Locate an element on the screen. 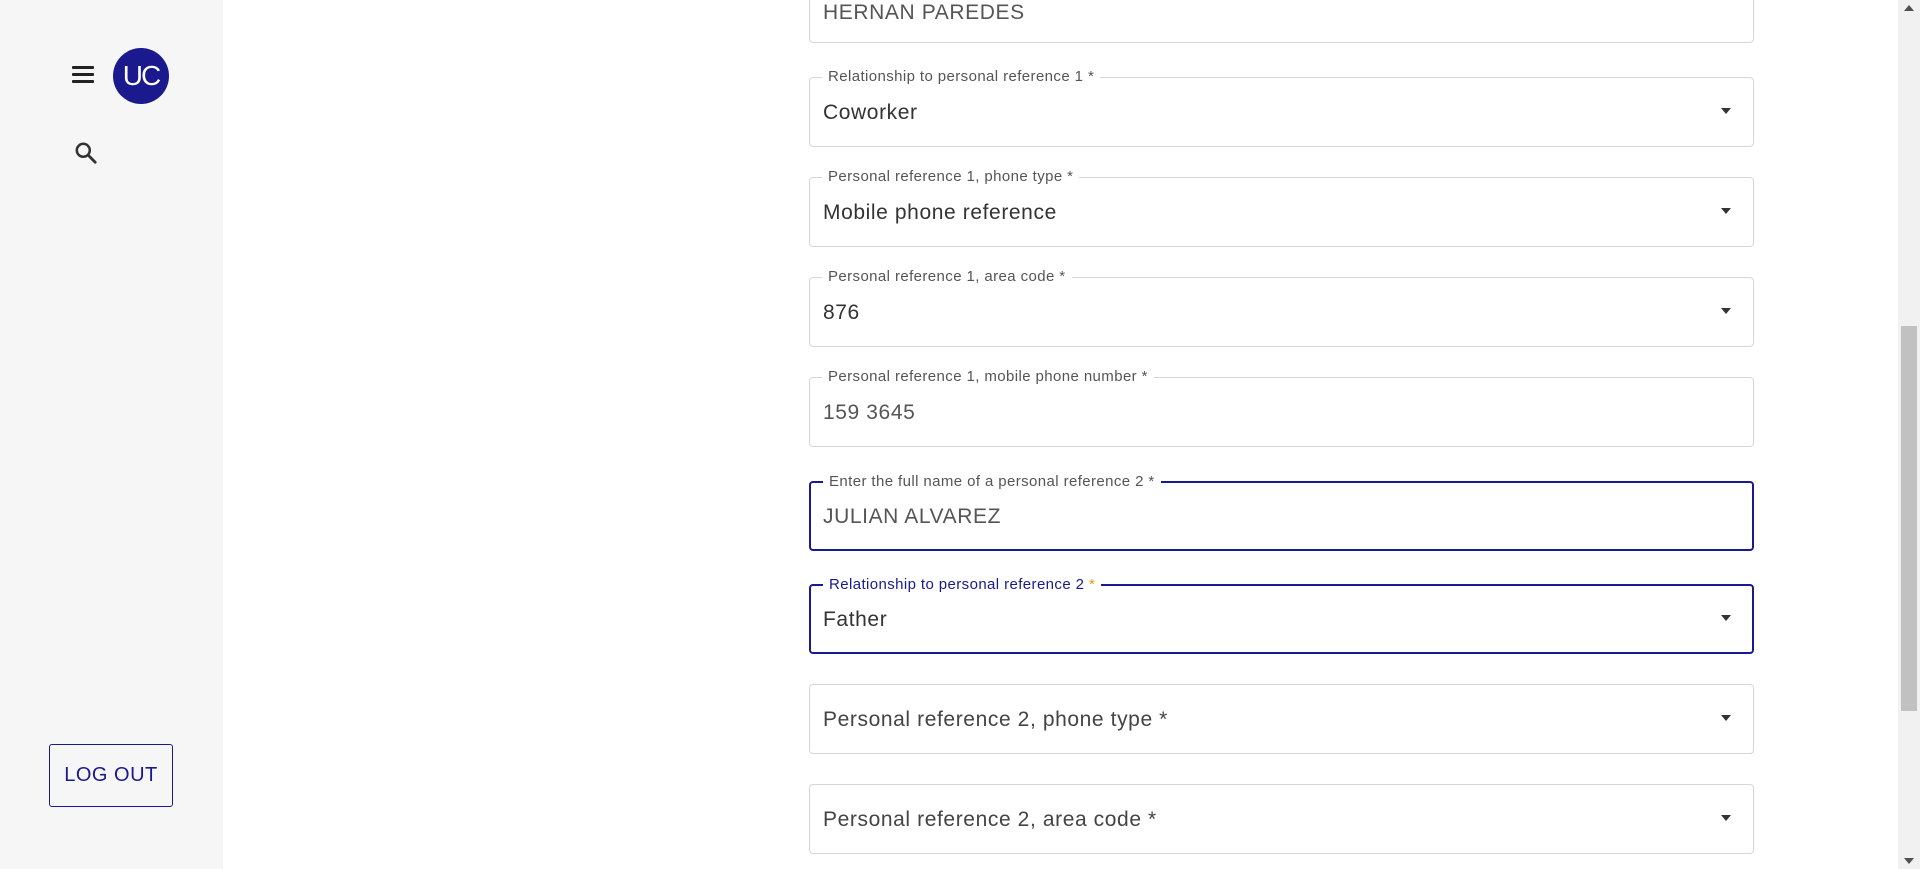  ref2-phone-type-select: Personal reference 2, phone type * is located at coordinates (1281, 719).